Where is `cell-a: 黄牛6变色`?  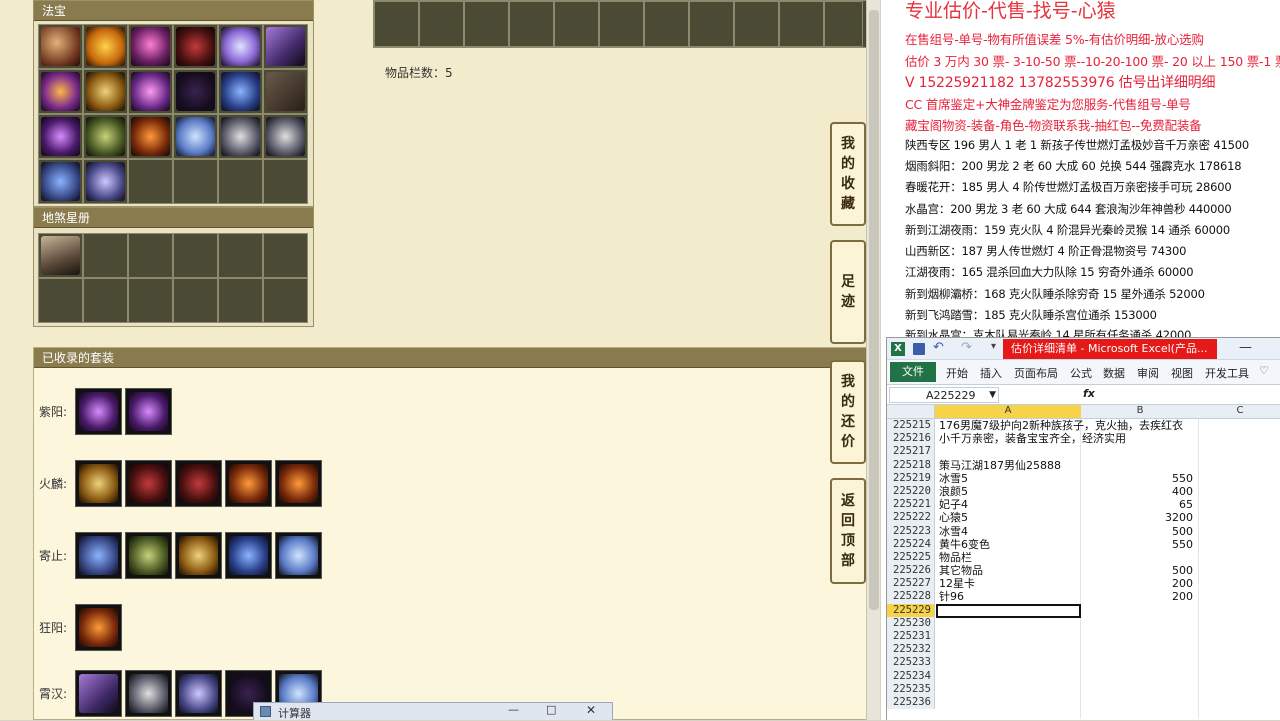 cell-a: 黄牛6变色 is located at coordinates (1008, 544).